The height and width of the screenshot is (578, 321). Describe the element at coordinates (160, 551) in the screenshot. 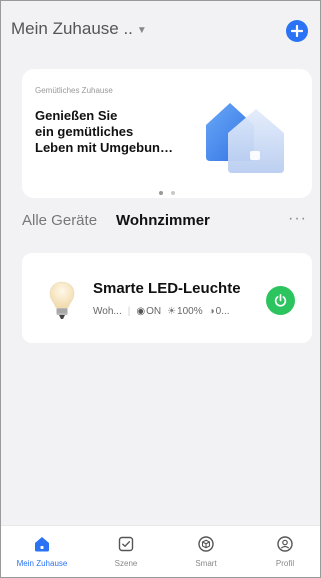

I see `bottom-nav: Mein Zuhause Szene Smart Profil` at that location.